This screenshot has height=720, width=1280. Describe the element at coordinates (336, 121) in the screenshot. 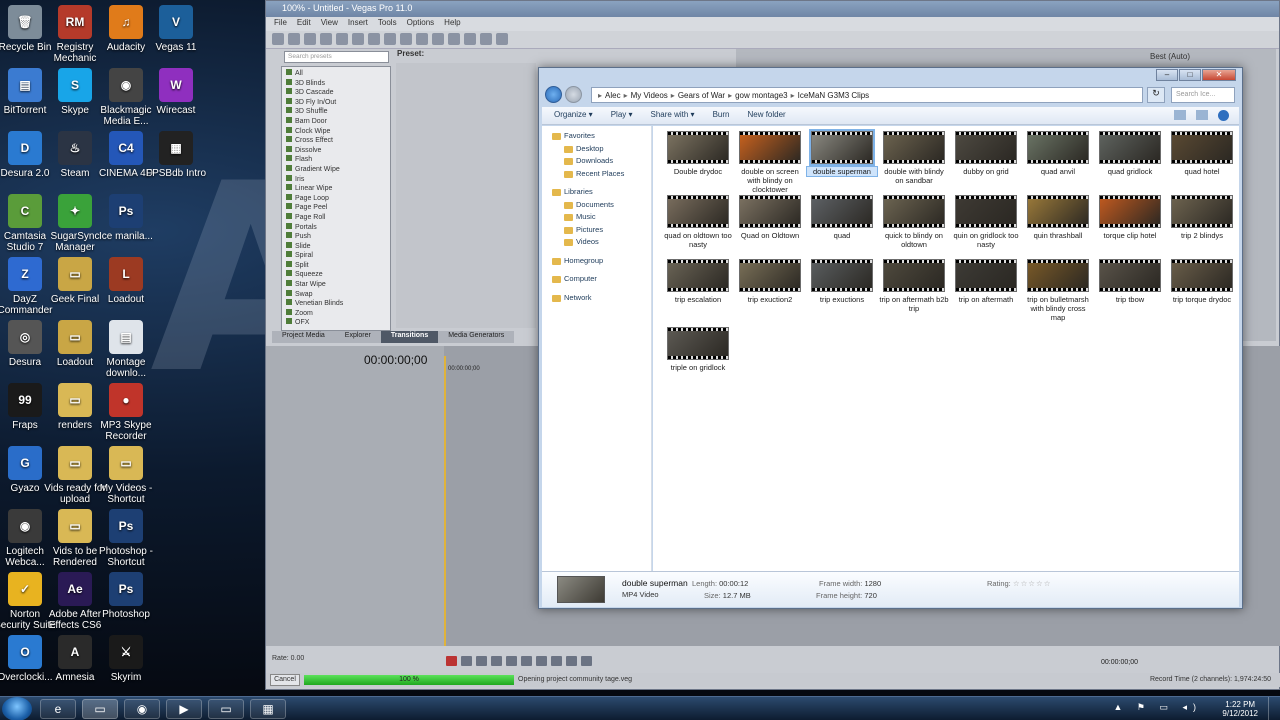

I see `transition-item: Barn Door` at that location.